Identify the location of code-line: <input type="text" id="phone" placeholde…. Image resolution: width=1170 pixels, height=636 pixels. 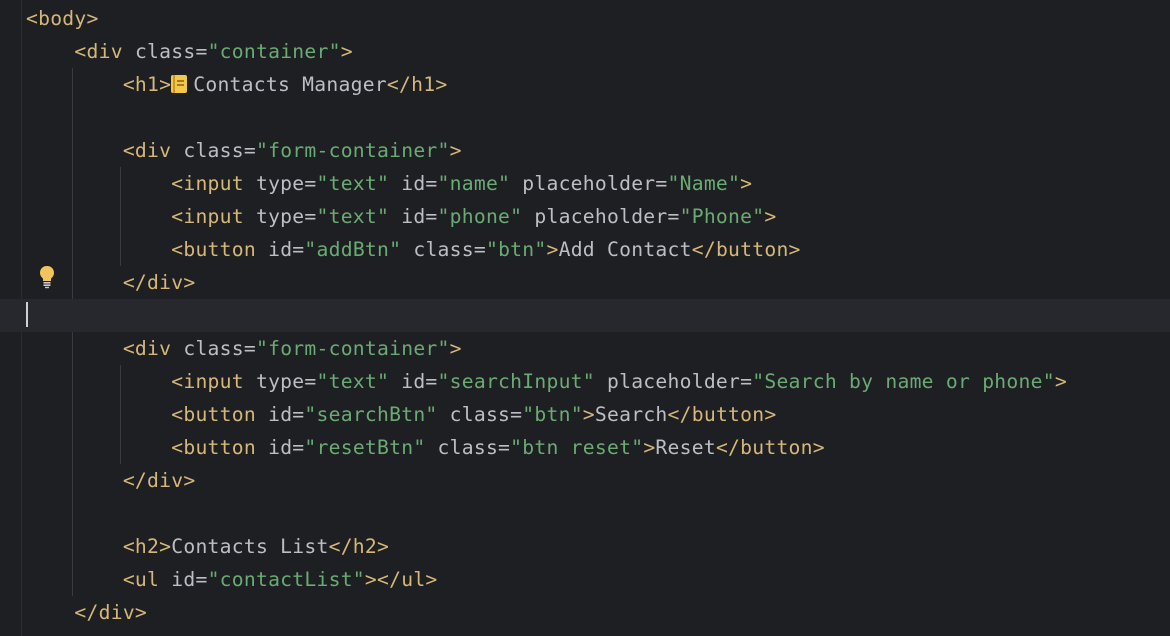
(585, 216).